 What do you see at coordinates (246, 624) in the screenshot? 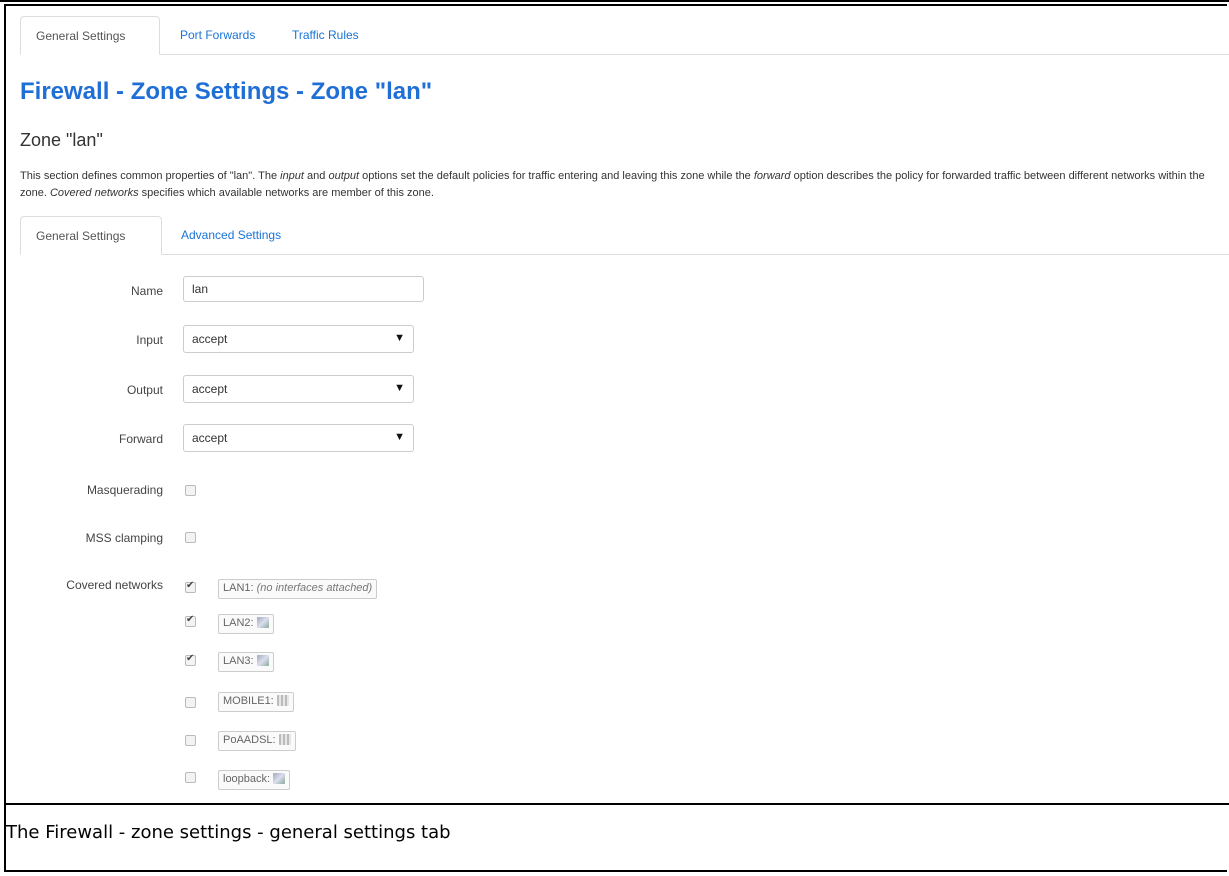
I see `network-badge-lan2: LAN2:` at bounding box center [246, 624].